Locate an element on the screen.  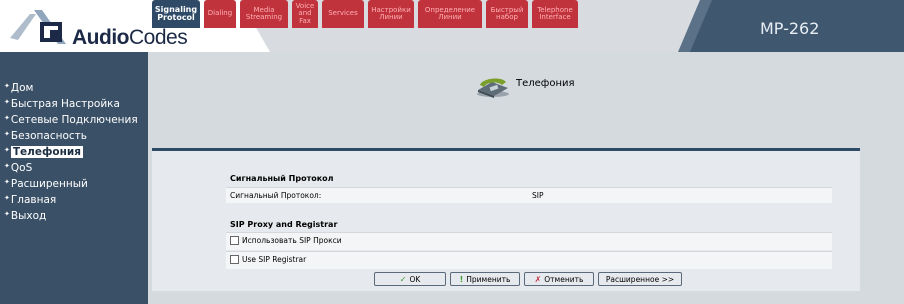
tab-label: Быстрый набор is located at coordinates (507, 13).